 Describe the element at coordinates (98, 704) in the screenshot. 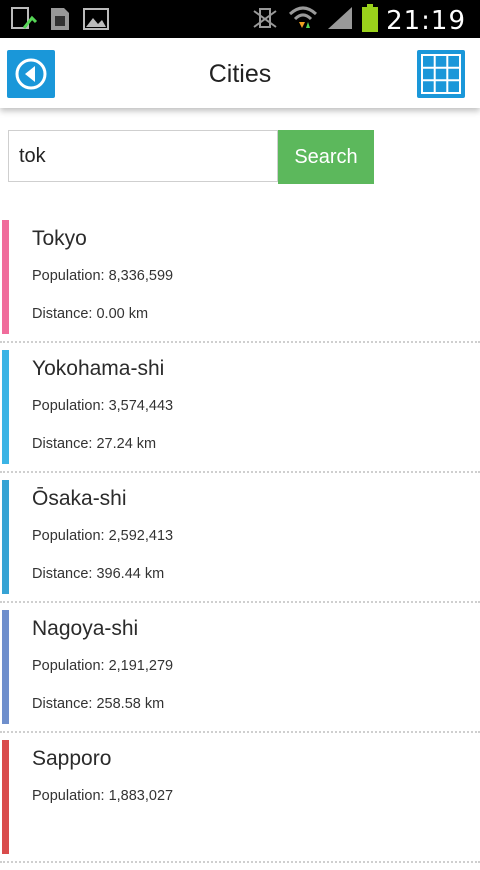

I see `city-distance: Distance: 258.58 km` at that location.